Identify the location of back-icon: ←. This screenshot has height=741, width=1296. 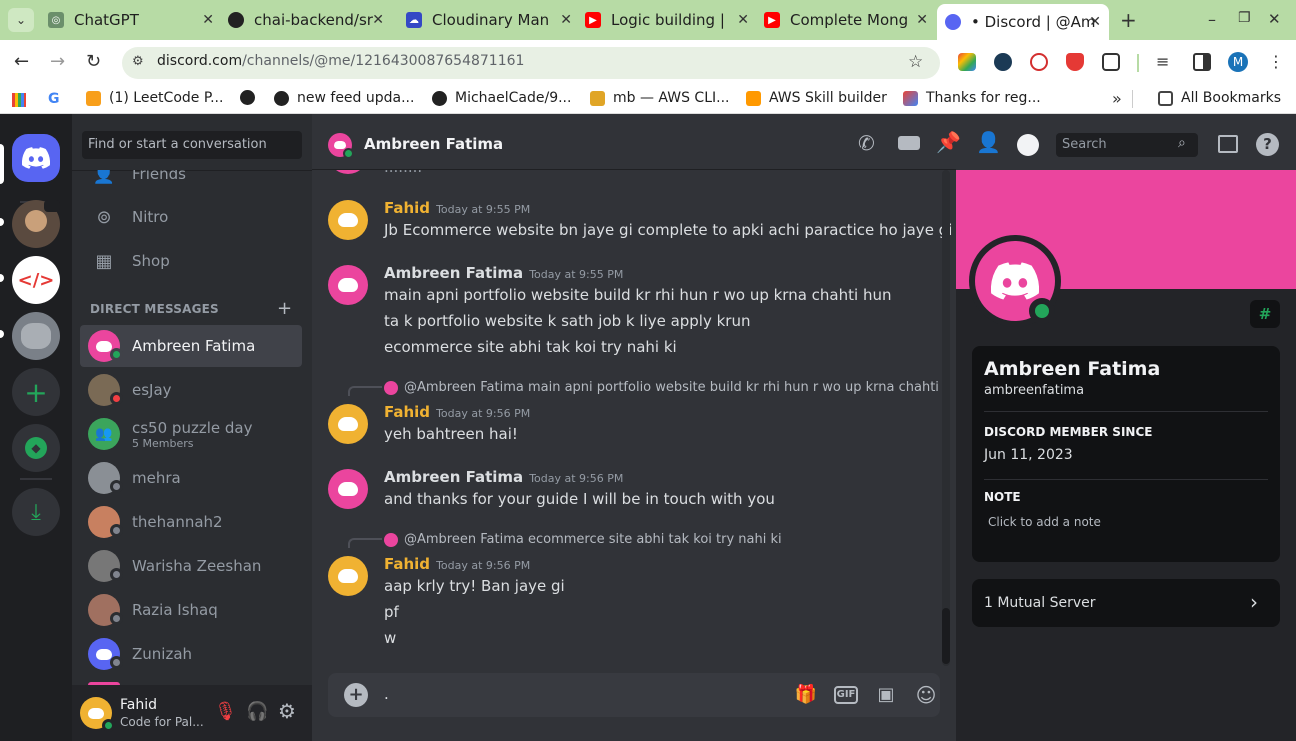
(21, 61).